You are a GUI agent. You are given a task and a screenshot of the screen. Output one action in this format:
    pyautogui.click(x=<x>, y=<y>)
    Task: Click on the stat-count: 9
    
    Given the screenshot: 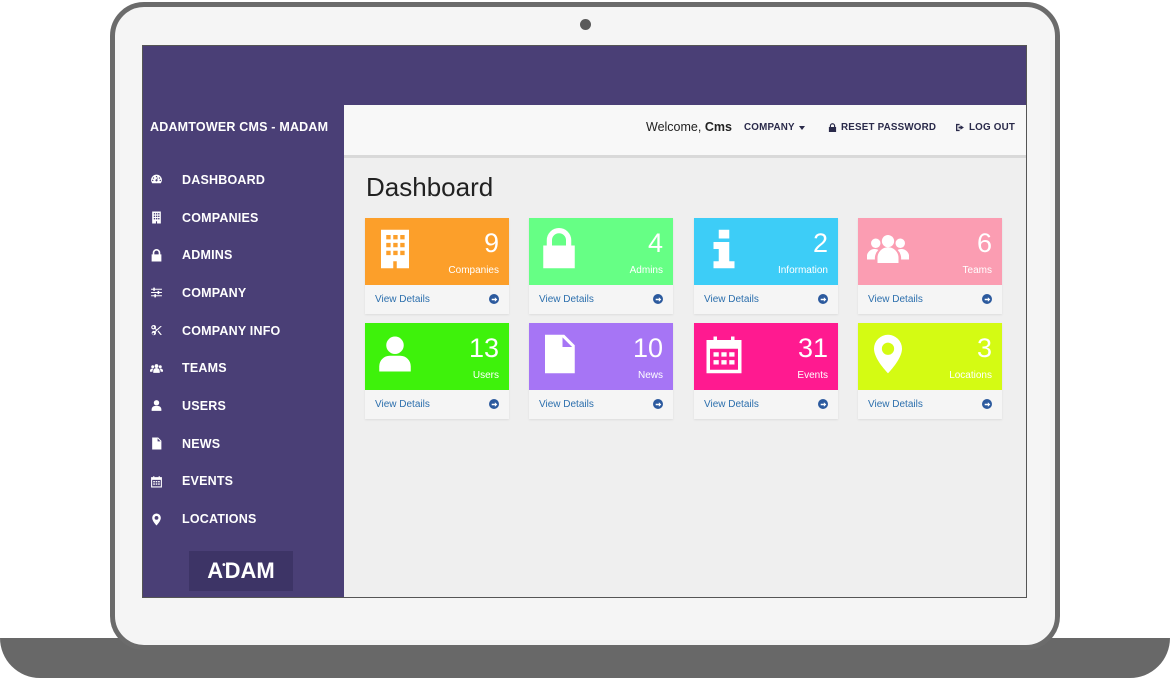 What is the action you would take?
    pyautogui.click(x=491, y=243)
    